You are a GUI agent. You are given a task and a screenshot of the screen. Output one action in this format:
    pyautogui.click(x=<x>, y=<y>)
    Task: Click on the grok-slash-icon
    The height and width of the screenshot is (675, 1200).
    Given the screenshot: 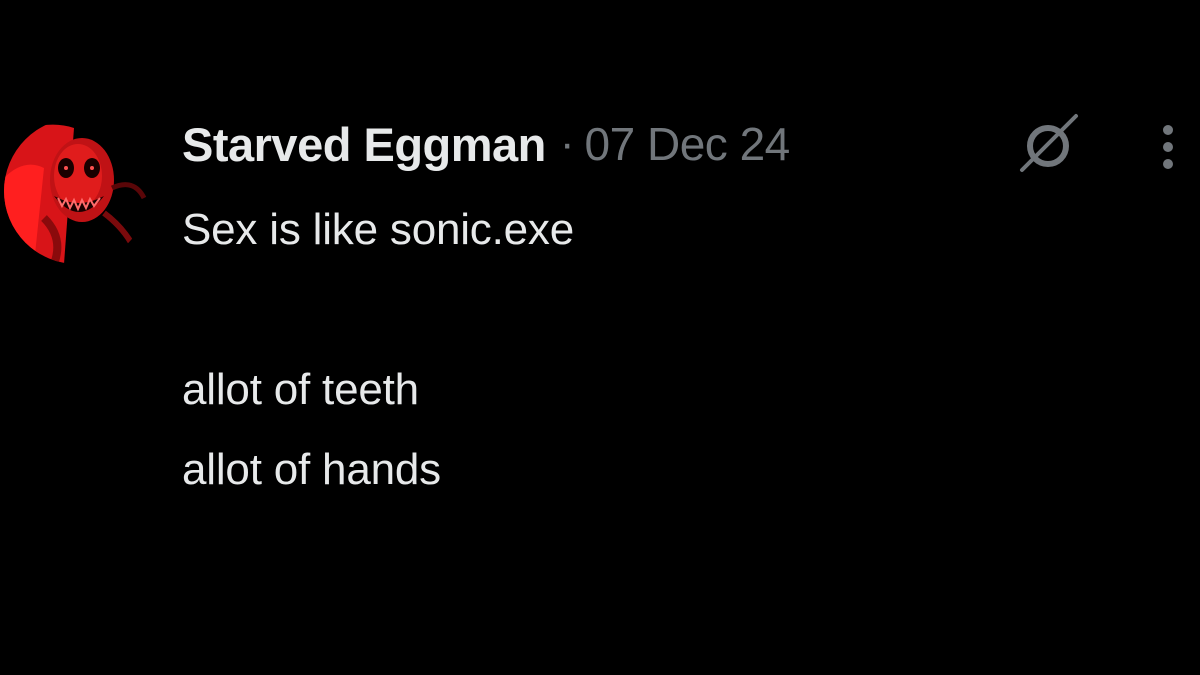 What is the action you would take?
    pyautogui.click(x=1049, y=143)
    